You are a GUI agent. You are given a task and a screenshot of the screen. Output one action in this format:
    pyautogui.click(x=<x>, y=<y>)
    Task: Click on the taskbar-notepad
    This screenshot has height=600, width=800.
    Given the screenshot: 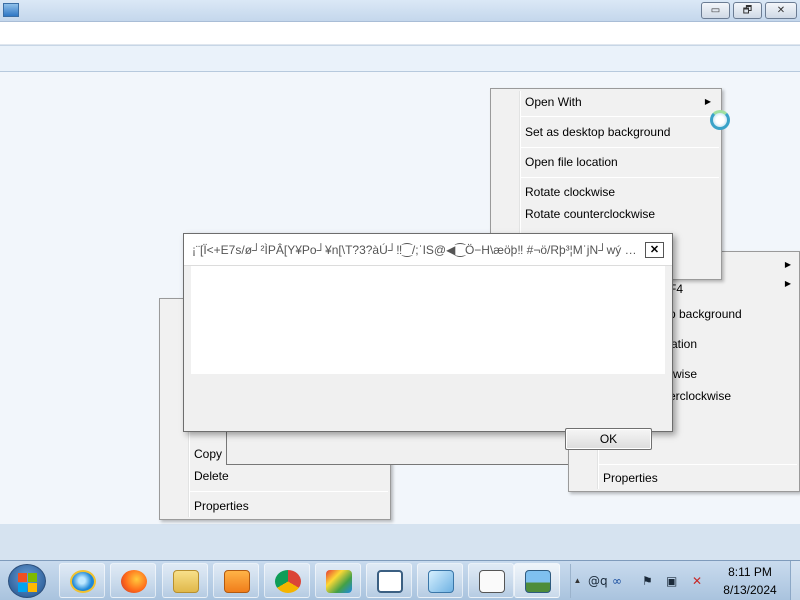 What is the action you would take?
    pyautogui.click(x=440, y=580)
    